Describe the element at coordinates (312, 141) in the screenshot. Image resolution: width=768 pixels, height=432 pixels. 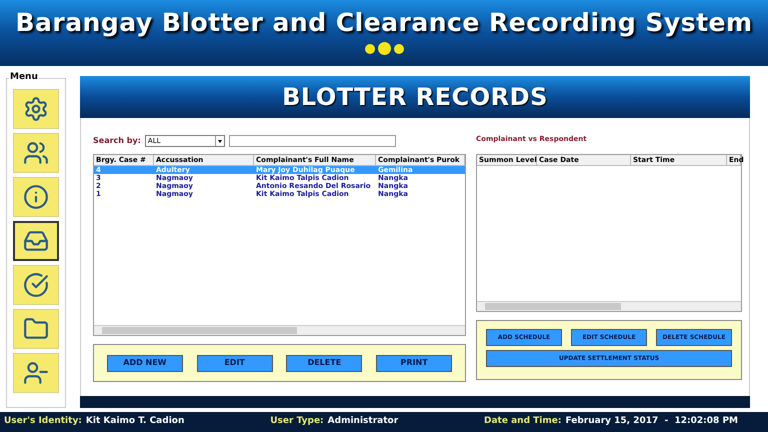
I see `search-field` at that location.